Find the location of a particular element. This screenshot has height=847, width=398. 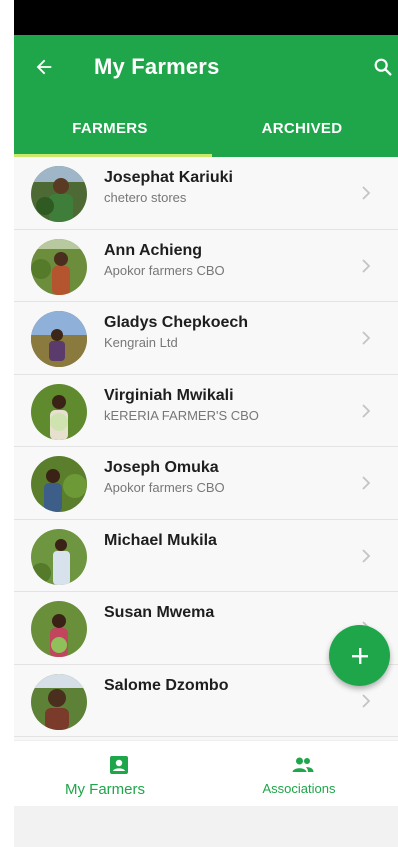

farmer-row: Josephat Kariuki chetero stores is located at coordinates (206, 193).